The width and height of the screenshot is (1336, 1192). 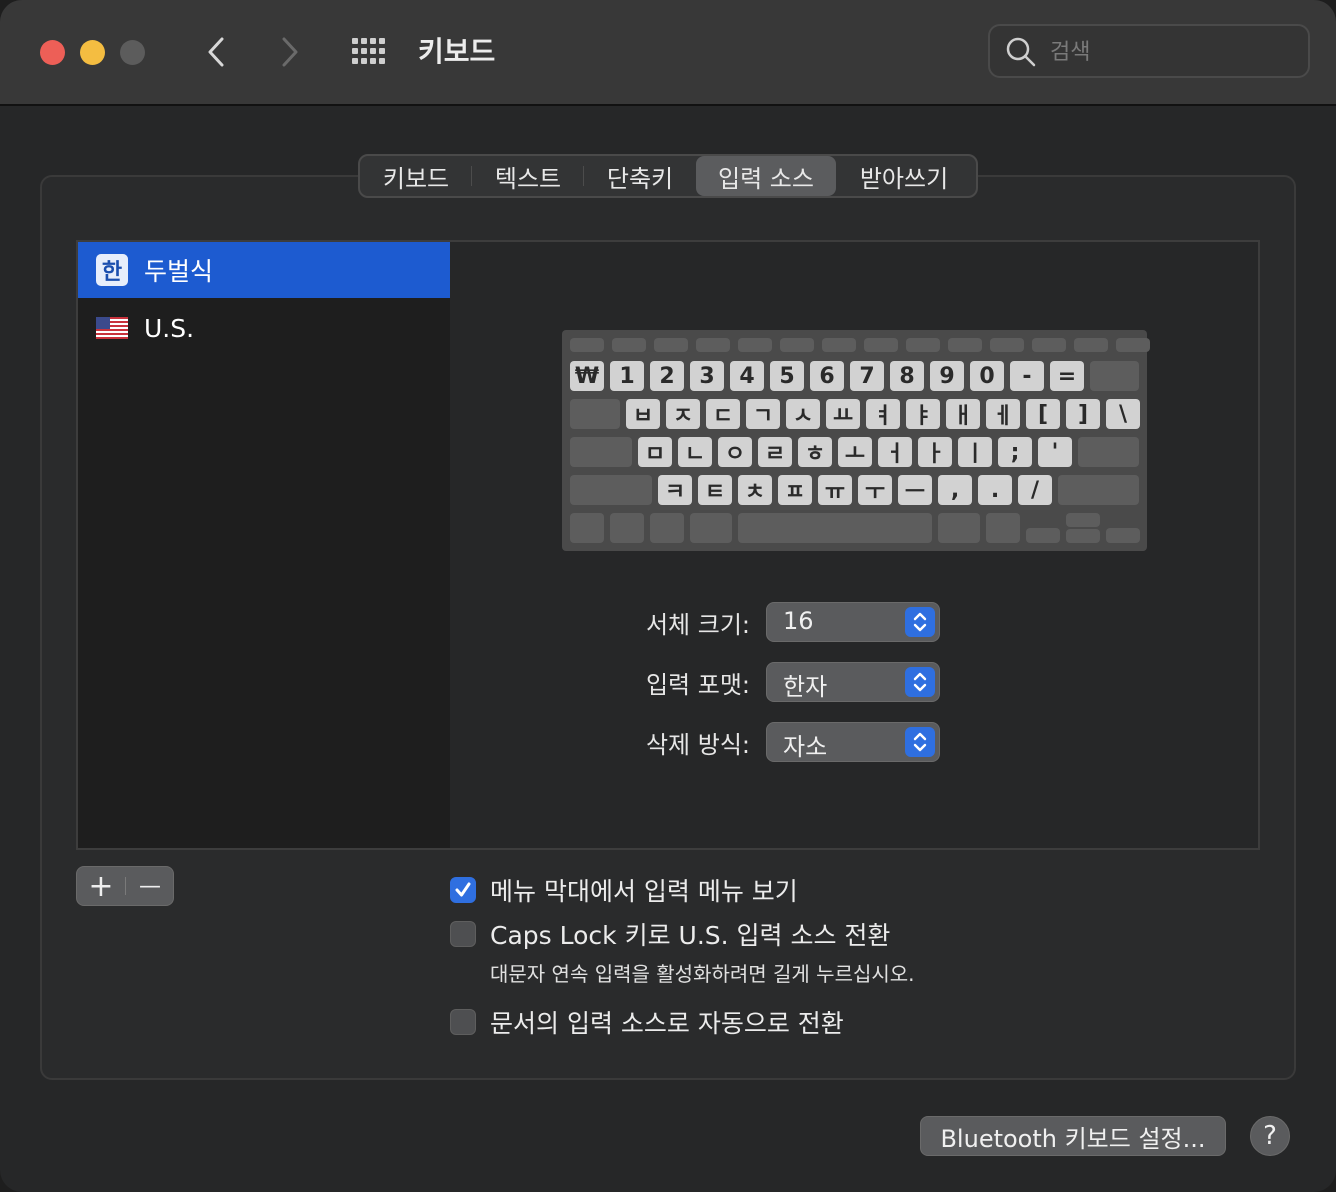 What do you see at coordinates (747, 376) in the screenshot?
I see `keyboard-key: 4` at bounding box center [747, 376].